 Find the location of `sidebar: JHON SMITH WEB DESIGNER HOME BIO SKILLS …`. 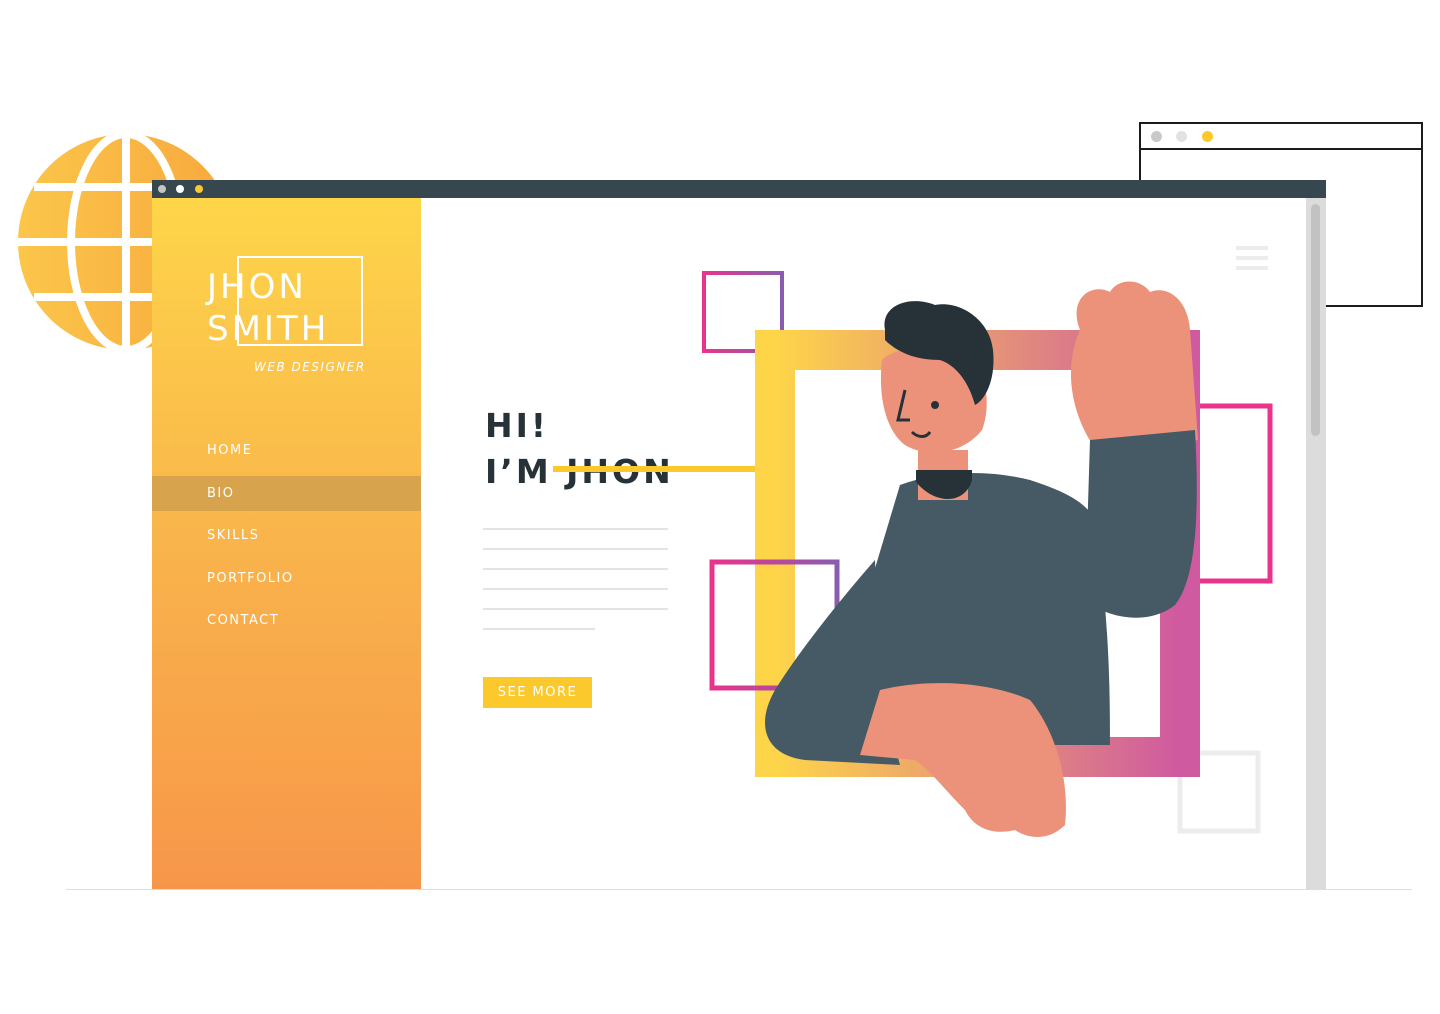

sidebar: JHON SMITH WEB DESIGNER HOME BIO SKILLS … is located at coordinates (286, 544).